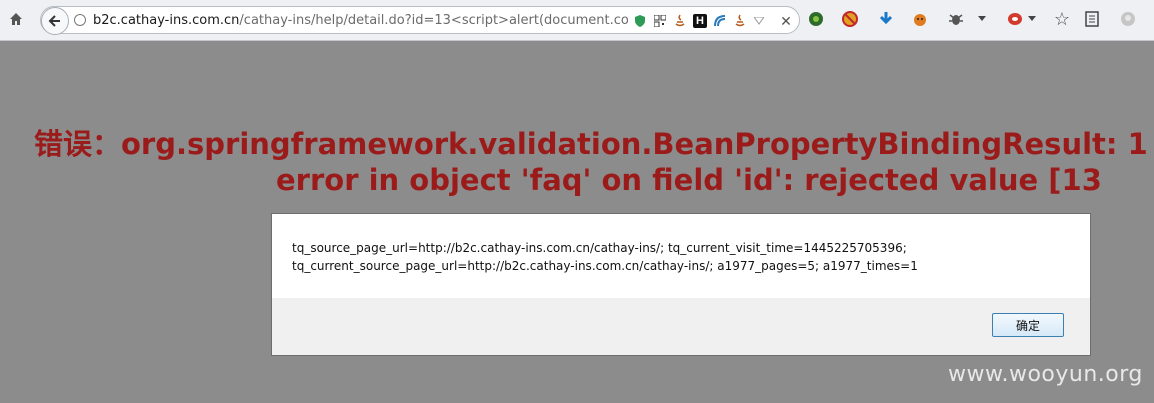 This screenshot has width=1154, height=403. Describe the element at coordinates (80, 20) in the screenshot. I see `globe-icon` at that location.